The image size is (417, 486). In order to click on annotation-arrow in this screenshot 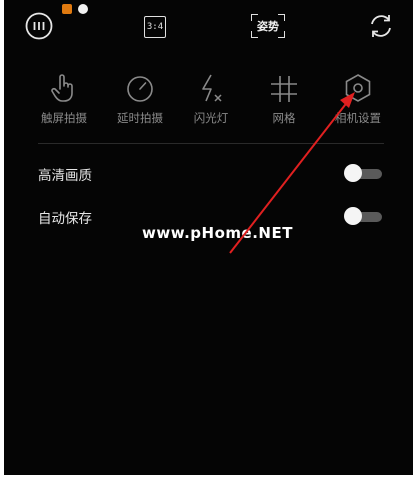, I will do `click(292, 173)`.